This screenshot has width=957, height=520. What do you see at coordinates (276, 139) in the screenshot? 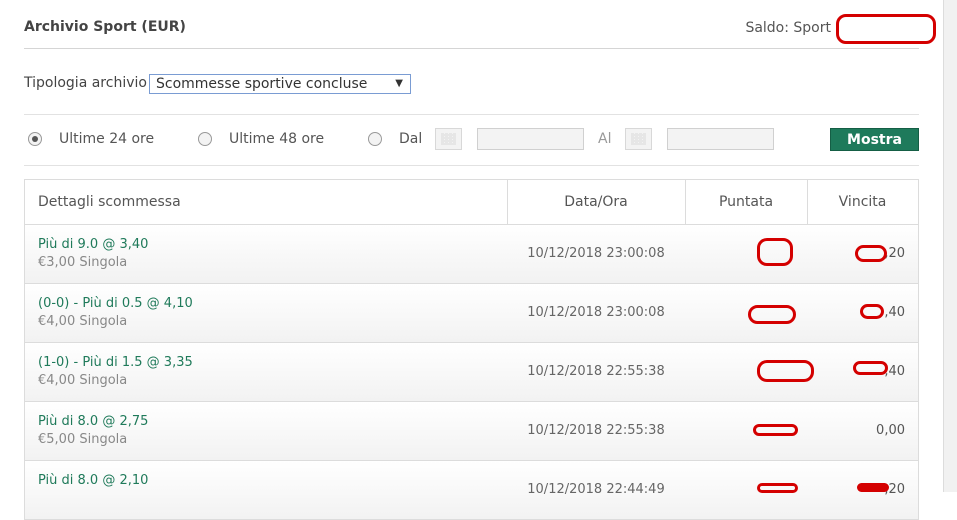
I see `radio-last-48-label: Ultime 48 ore` at bounding box center [276, 139].